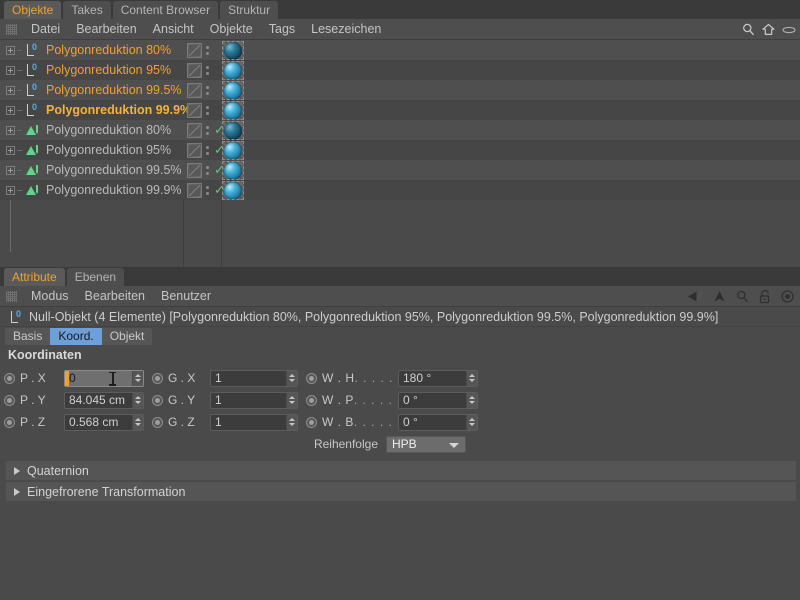 This screenshot has height=600, width=800. What do you see at coordinates (137, 422) in the screenshot?
I see `spinner-pz` at bounding box center [137, 422].